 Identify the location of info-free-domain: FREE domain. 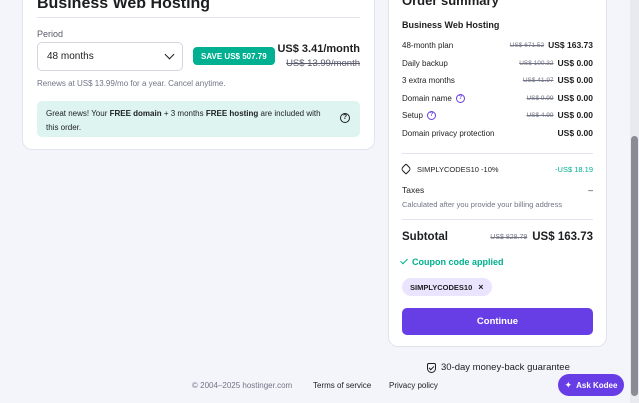
(135, 113).